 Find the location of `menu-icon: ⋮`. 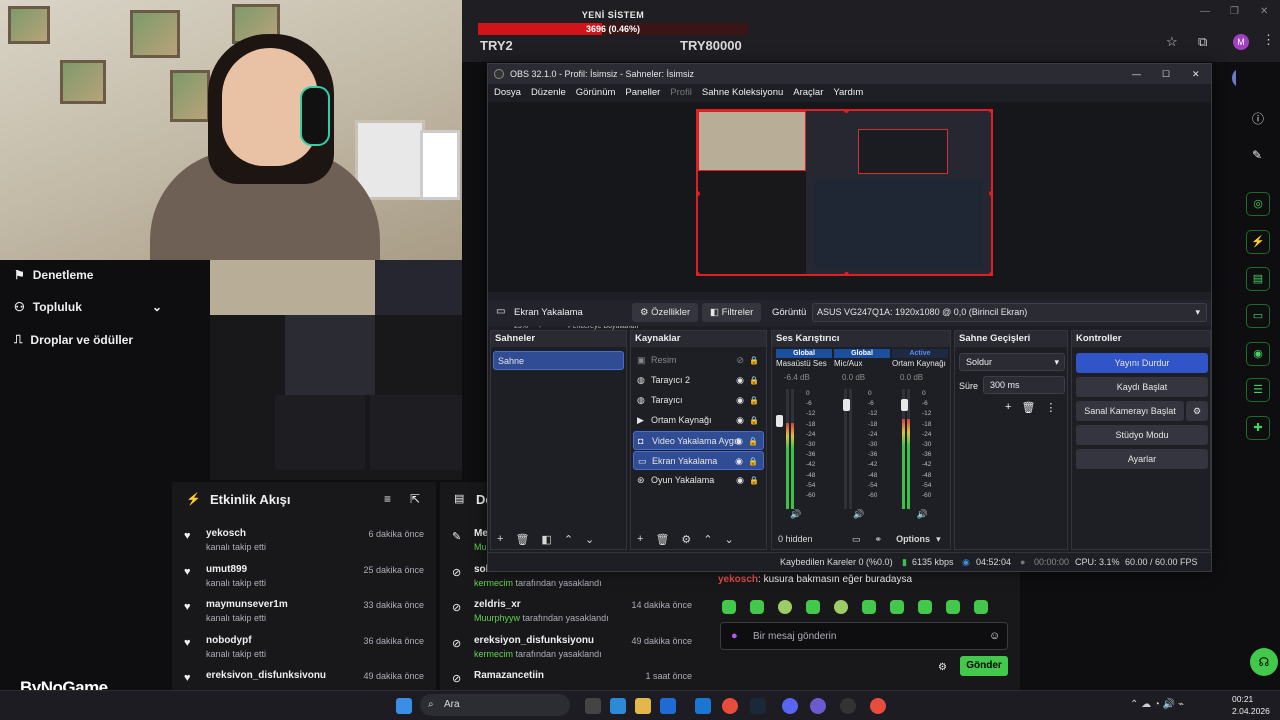

menu-icon: ⋮ is located at coordinates (1268, 40).